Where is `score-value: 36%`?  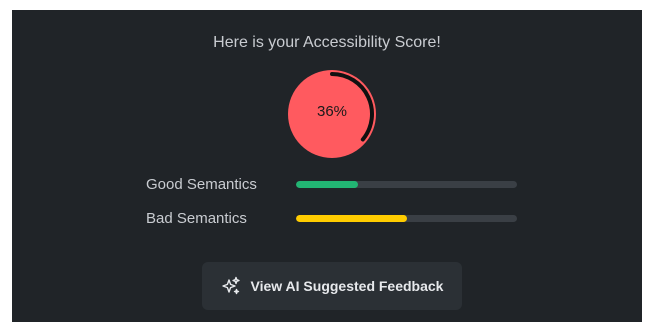 score-value: 36% is located at coordinates (332, 111).